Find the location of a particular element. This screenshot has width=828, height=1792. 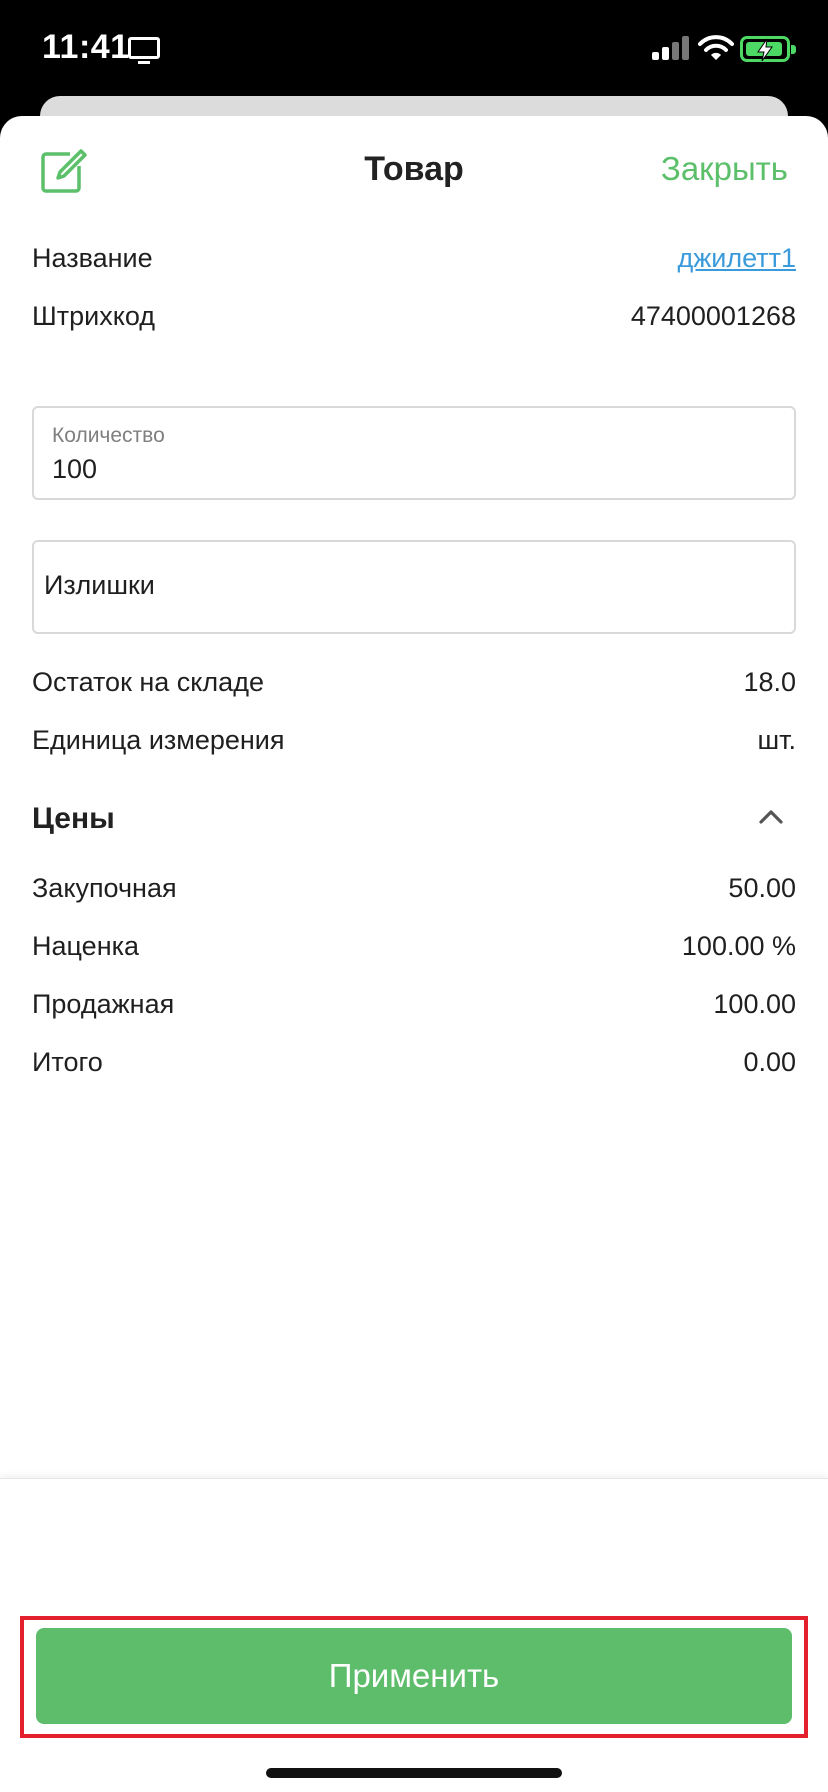

price-row-purchase: Закупочная 50.00 is located at coordinates (414, 888).